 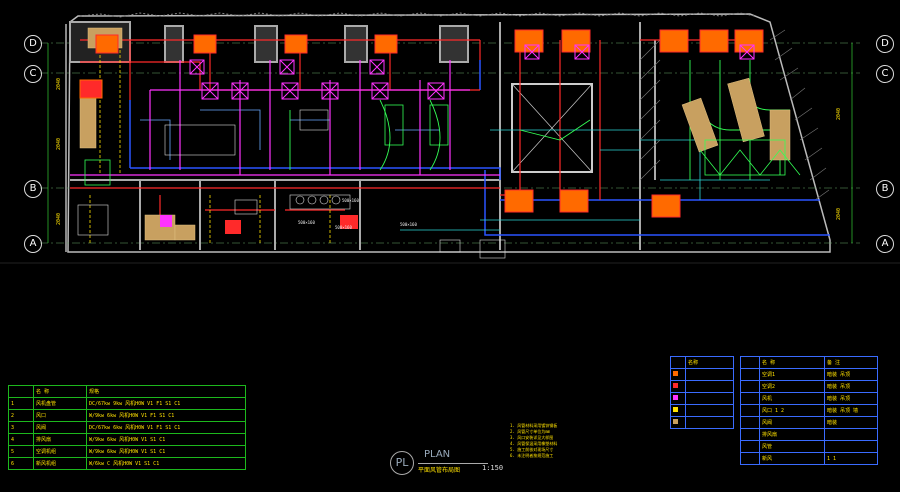 I want to click on table-row: 风机 暗装 吊顶, so click(x=809, y=398).